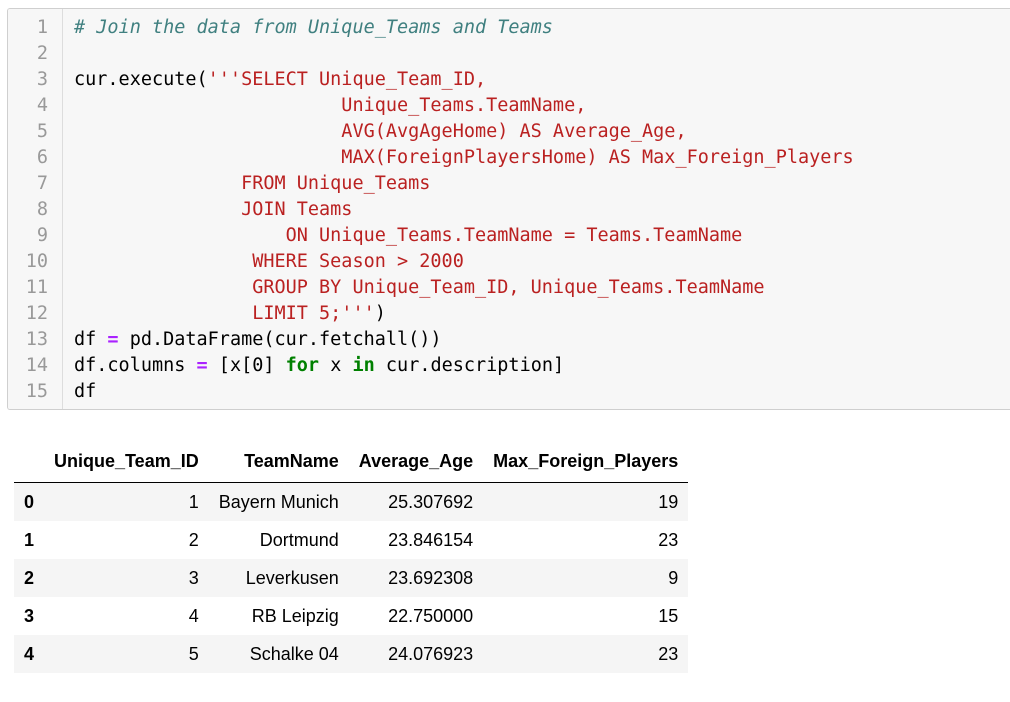  What do you see at coordinates (36, 391) in the screenshot?
I see `line-number: 15` at bounding box center [36, 391].